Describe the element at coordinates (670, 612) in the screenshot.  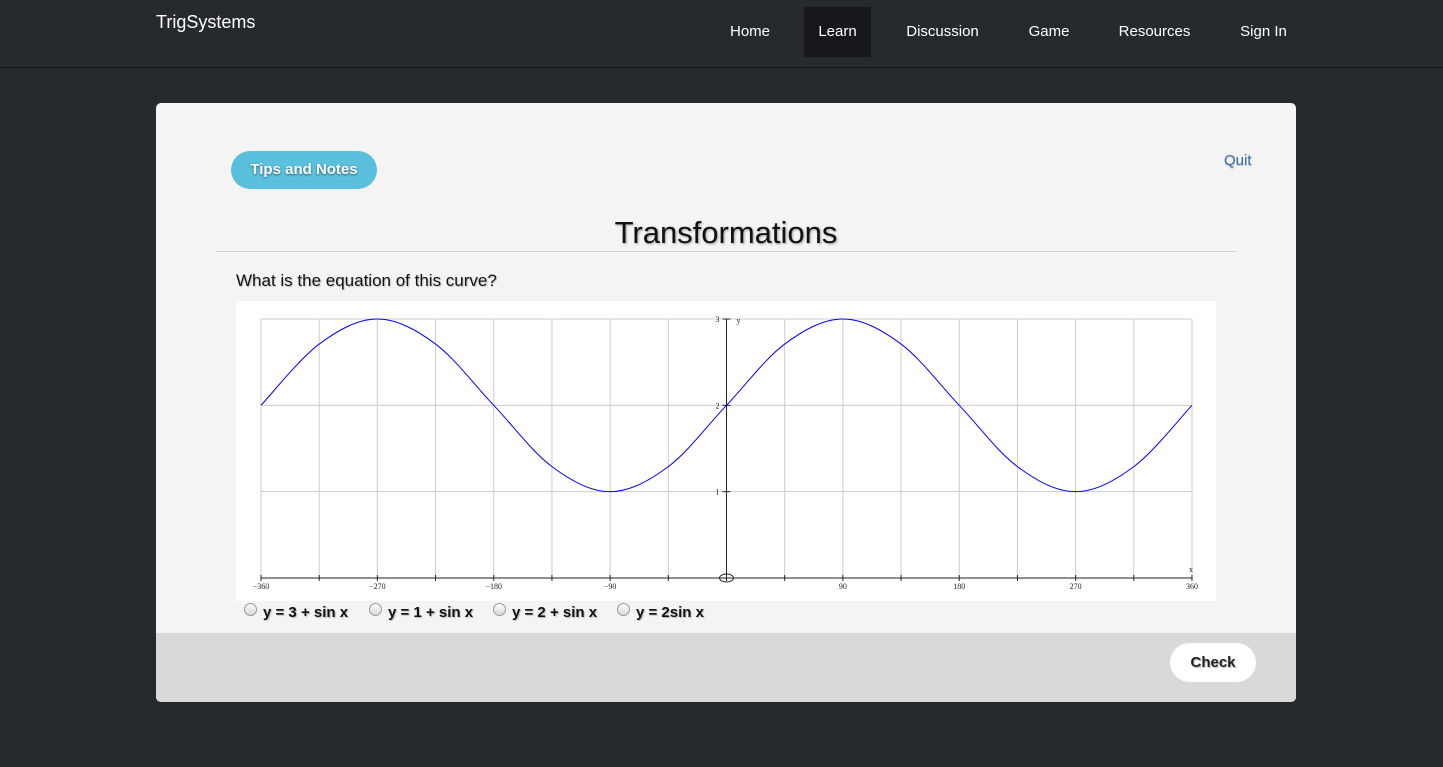
I see `option-4-label: y = 2sin x` at that location.